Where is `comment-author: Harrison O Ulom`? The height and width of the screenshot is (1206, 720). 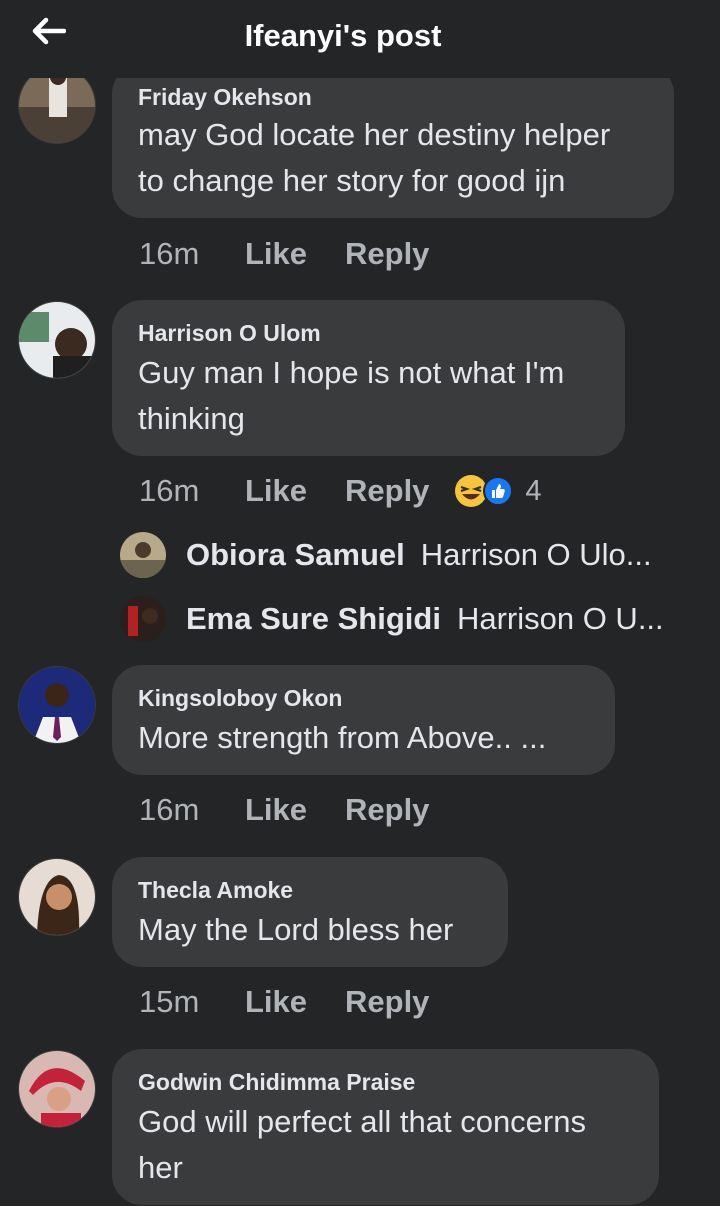 comment-author: Harrison O Ulom is located at coordinates (229, 333).